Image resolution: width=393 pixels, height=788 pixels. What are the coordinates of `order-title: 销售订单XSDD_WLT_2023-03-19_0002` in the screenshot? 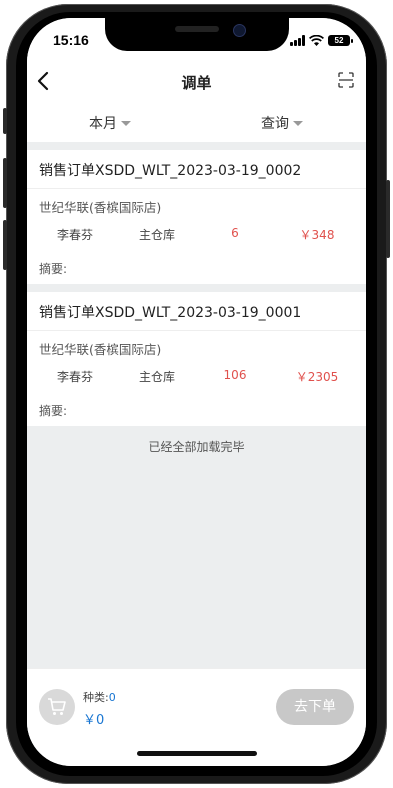 It's located at (170, 171).